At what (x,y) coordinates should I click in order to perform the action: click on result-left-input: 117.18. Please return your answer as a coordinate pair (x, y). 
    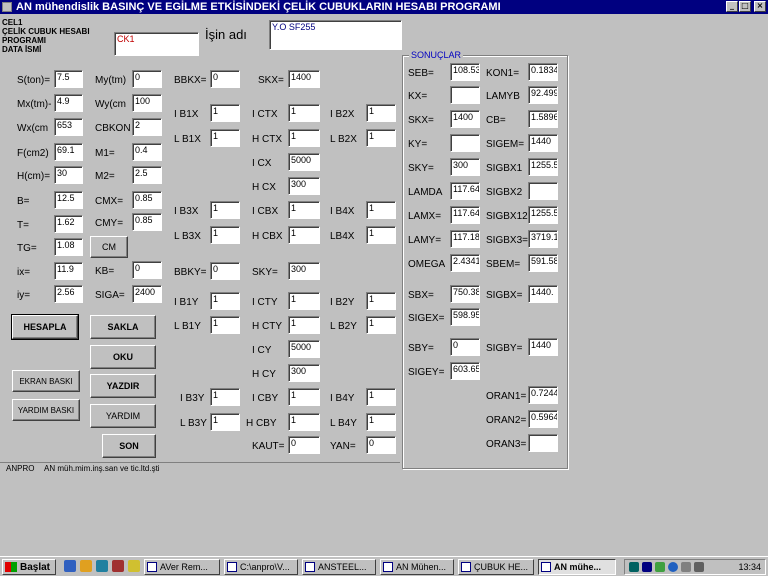
    Looking at the image, I should click on (465, 239).